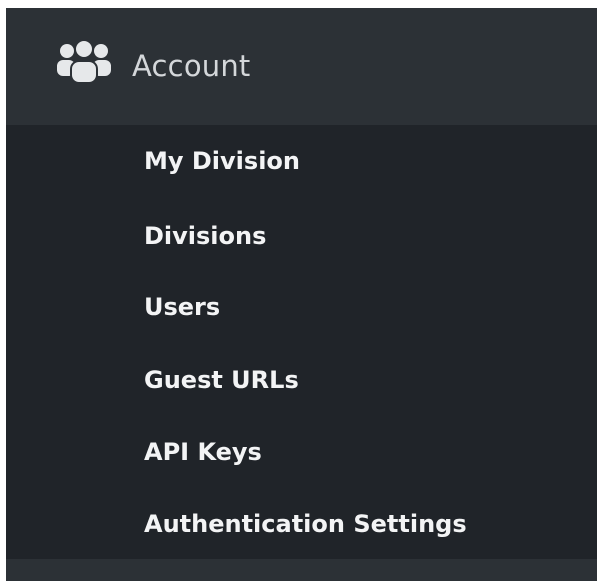 Image resolution: width=597 pixels, height=581 pixels. Describe the element at coordinates (84, 61) in the screenshot. I see `users-icon` at that location.